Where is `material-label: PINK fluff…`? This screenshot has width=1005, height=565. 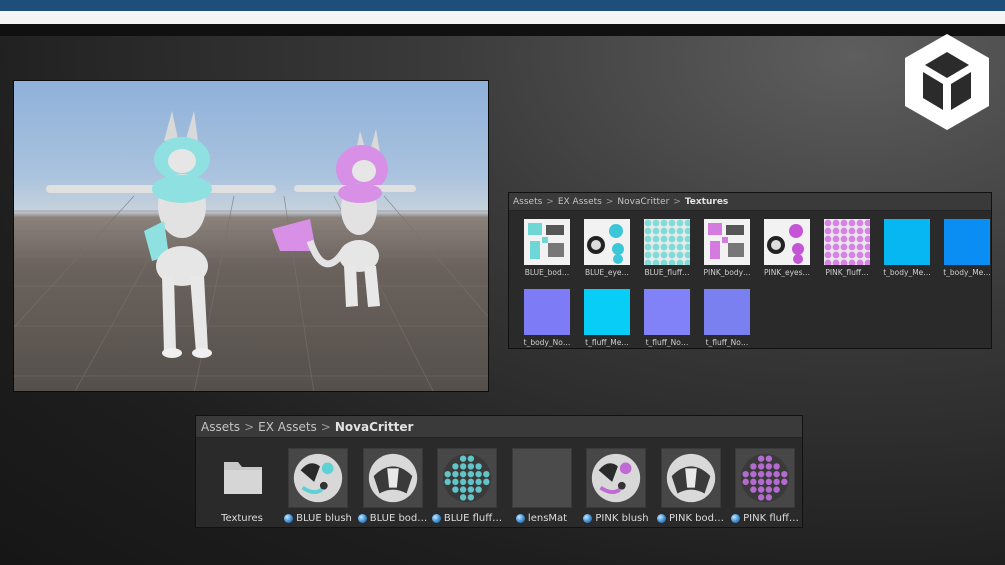
material-label: PINK fluff… is located at coordinates (765, 518).